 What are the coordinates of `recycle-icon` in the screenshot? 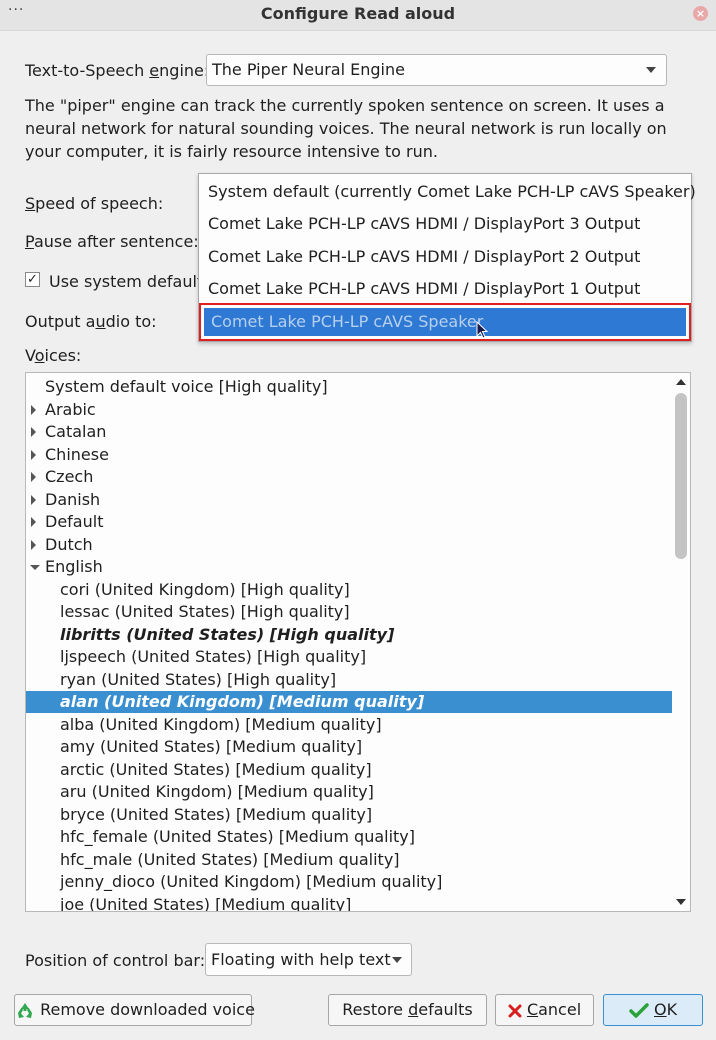 It's located at (25, 1010).